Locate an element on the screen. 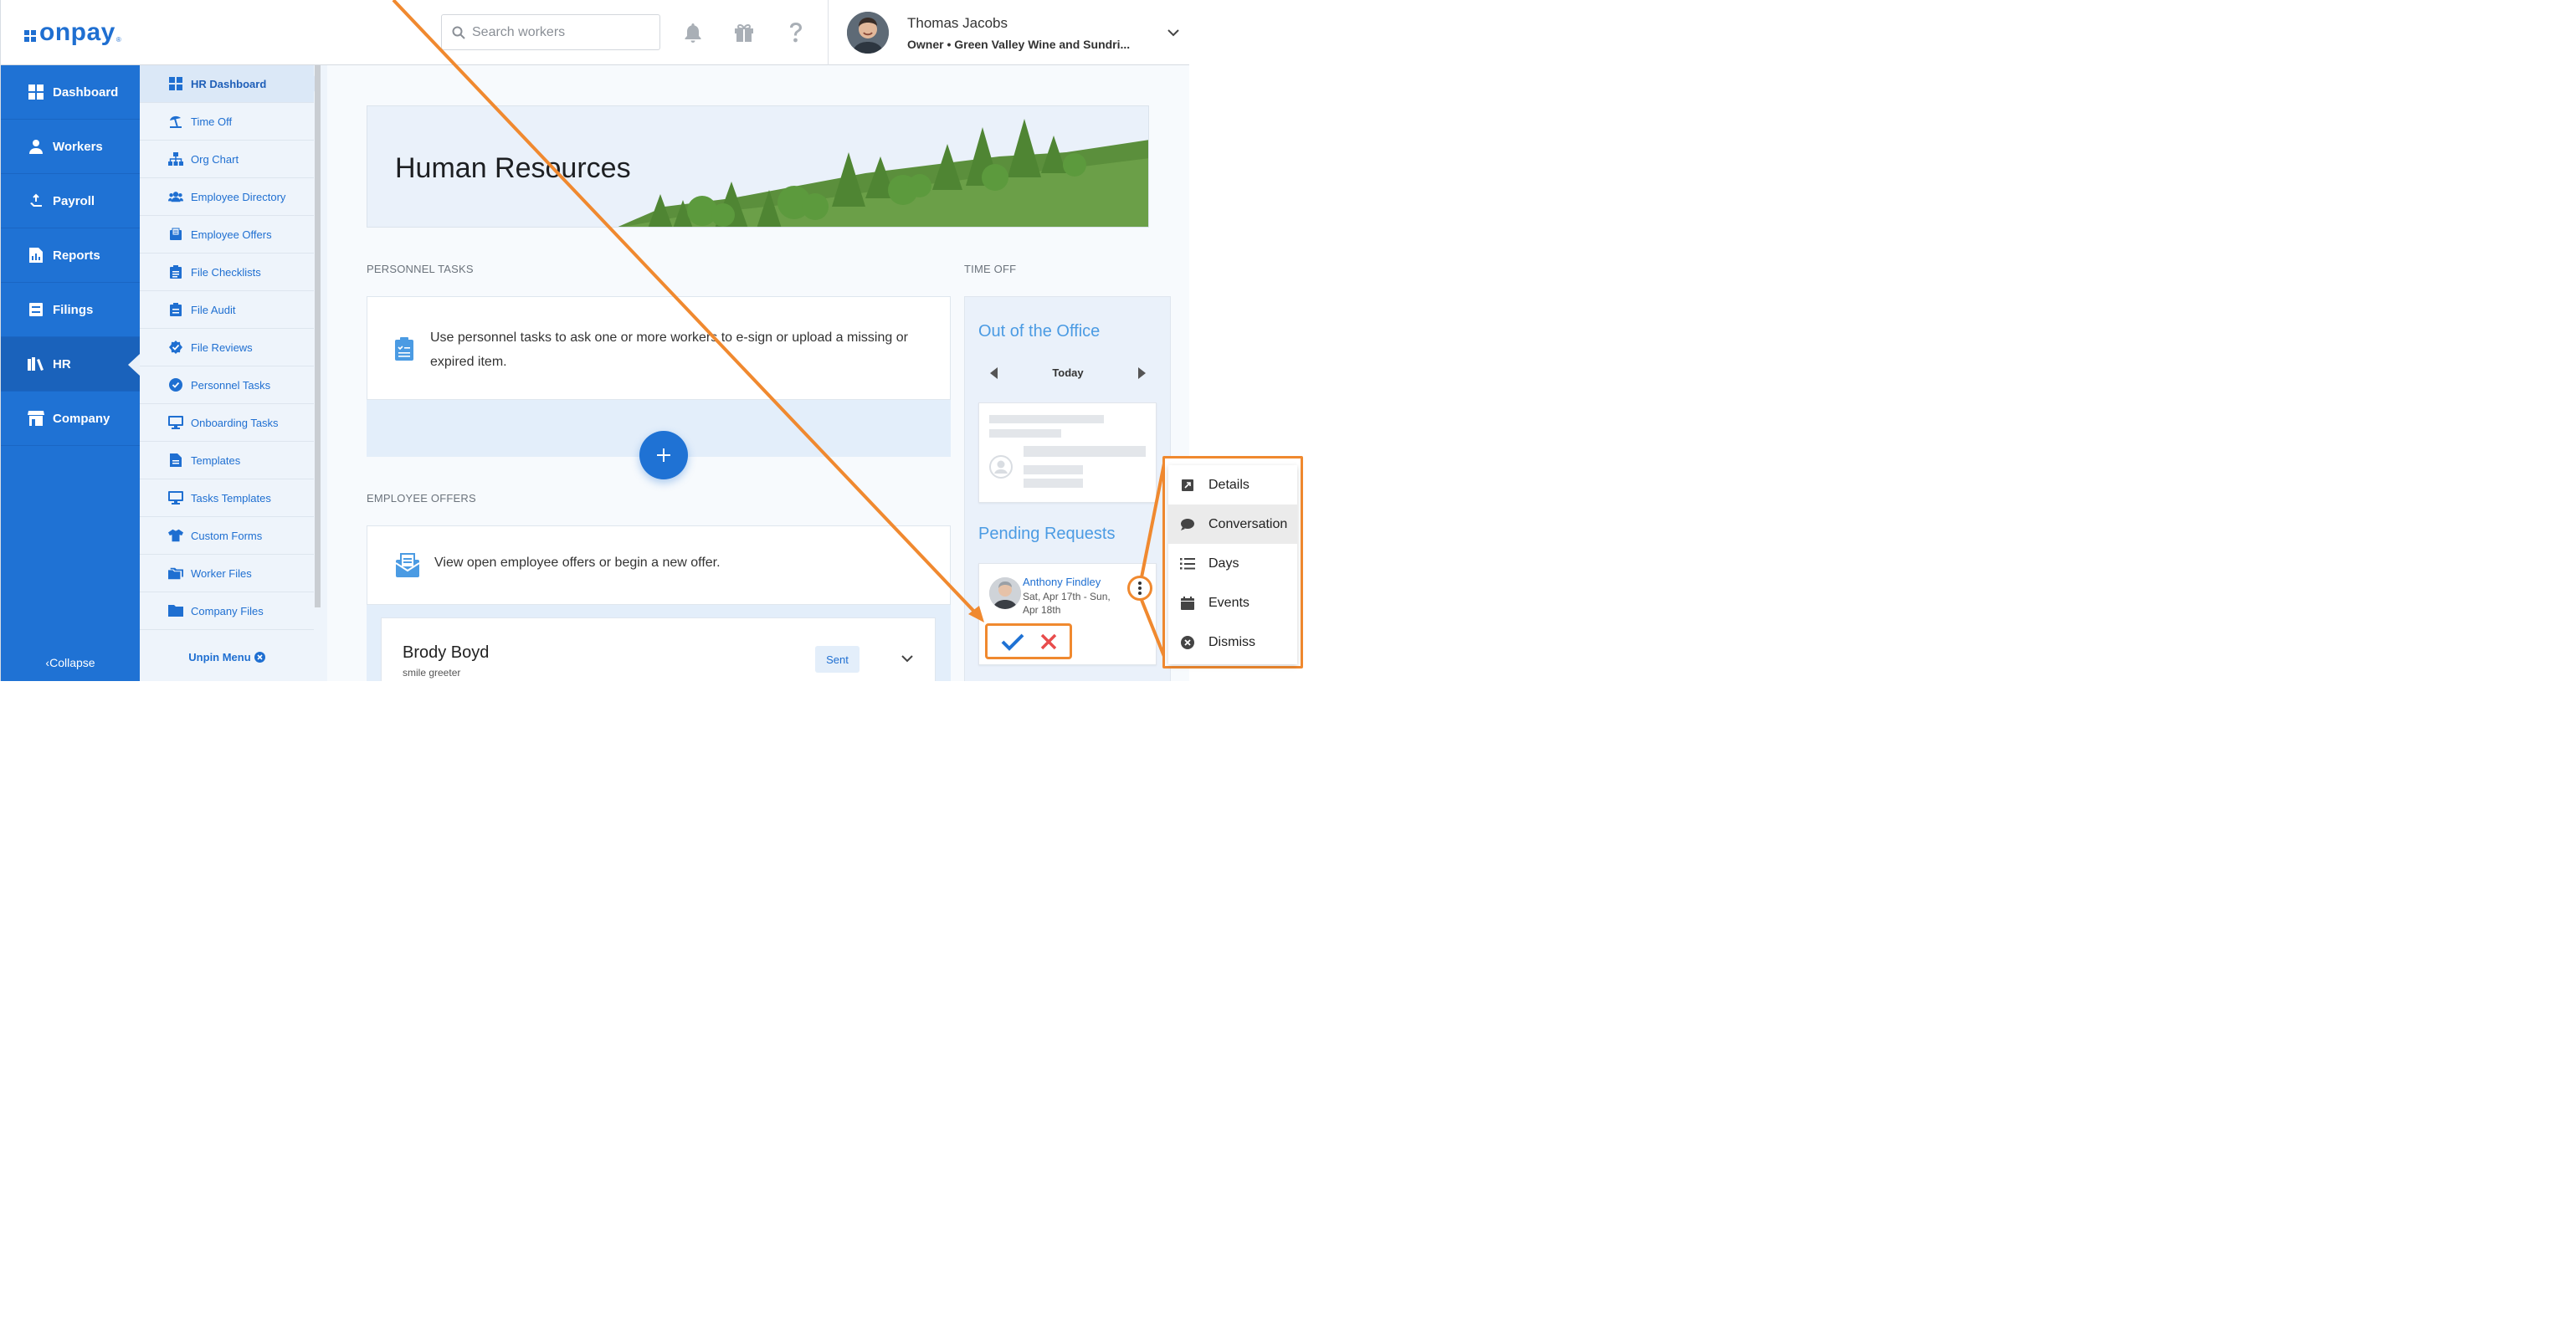  menu-label: Details is located at coordinates (1229, 485).